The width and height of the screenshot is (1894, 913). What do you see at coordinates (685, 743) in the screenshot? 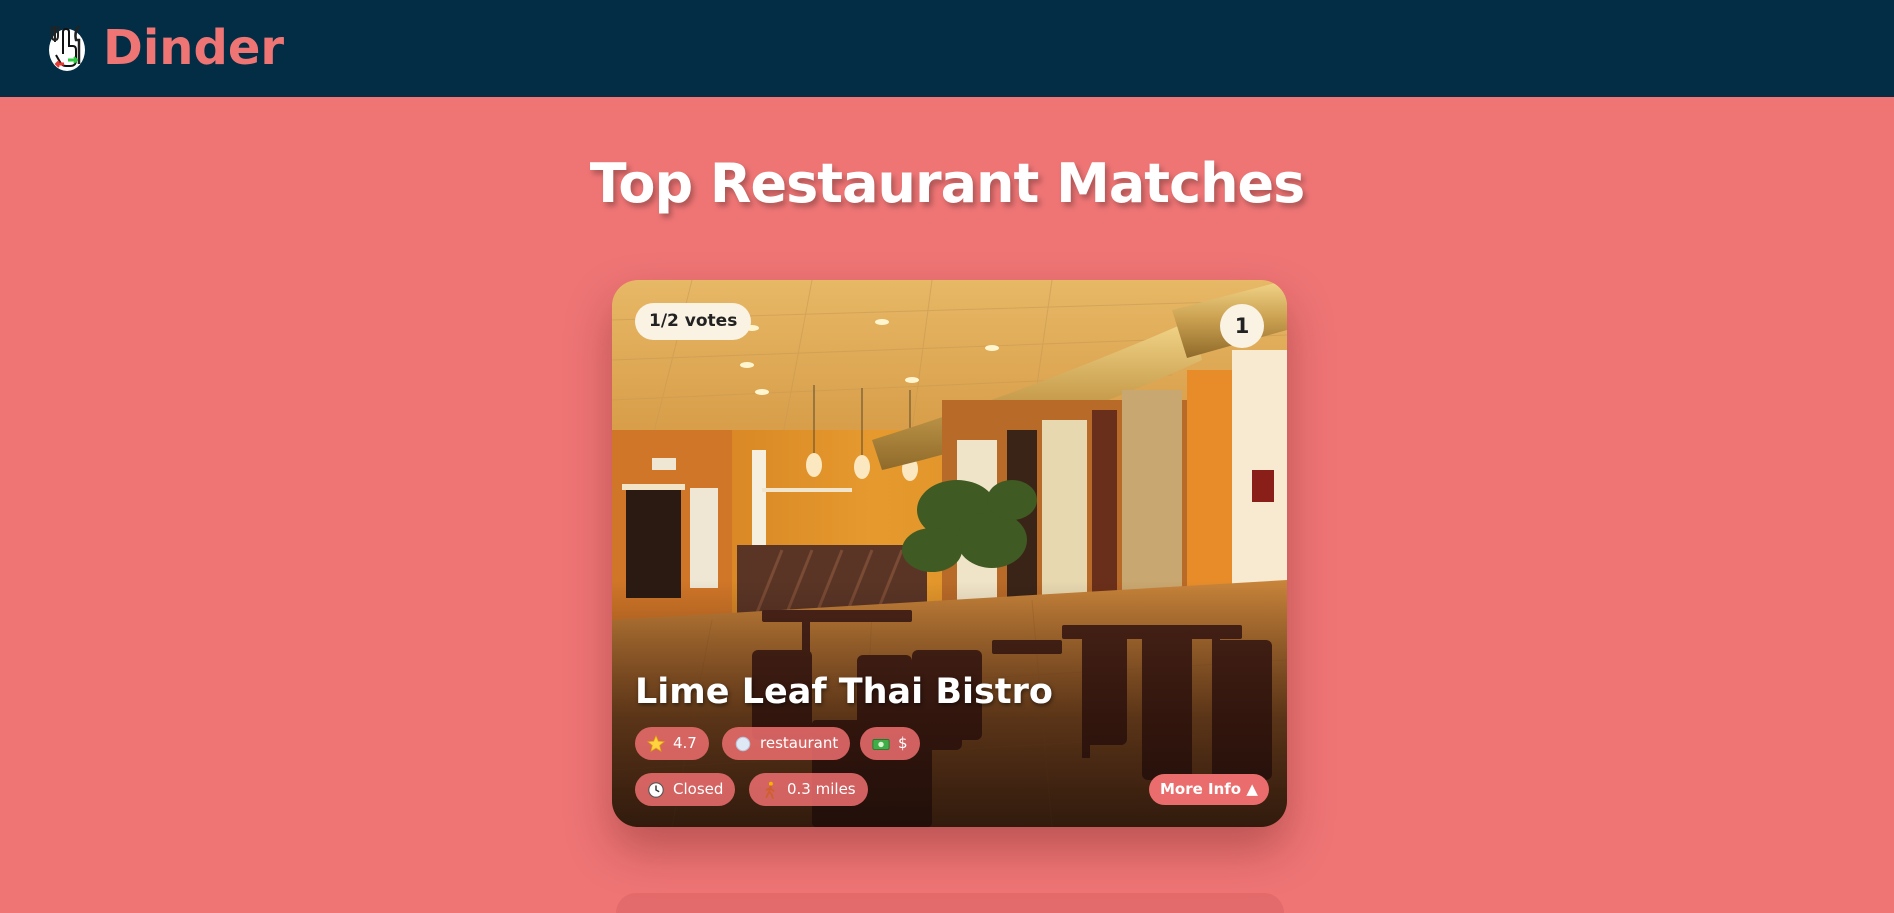
I see `rating-value: 4.7` at bounding box center [685, 743].